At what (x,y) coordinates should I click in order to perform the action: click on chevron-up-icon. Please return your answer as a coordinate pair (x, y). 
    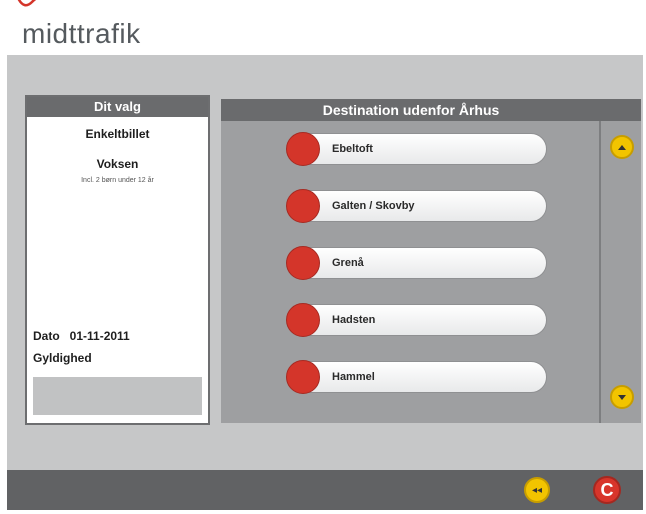
    Looking at the image, I should click on (622, 147).